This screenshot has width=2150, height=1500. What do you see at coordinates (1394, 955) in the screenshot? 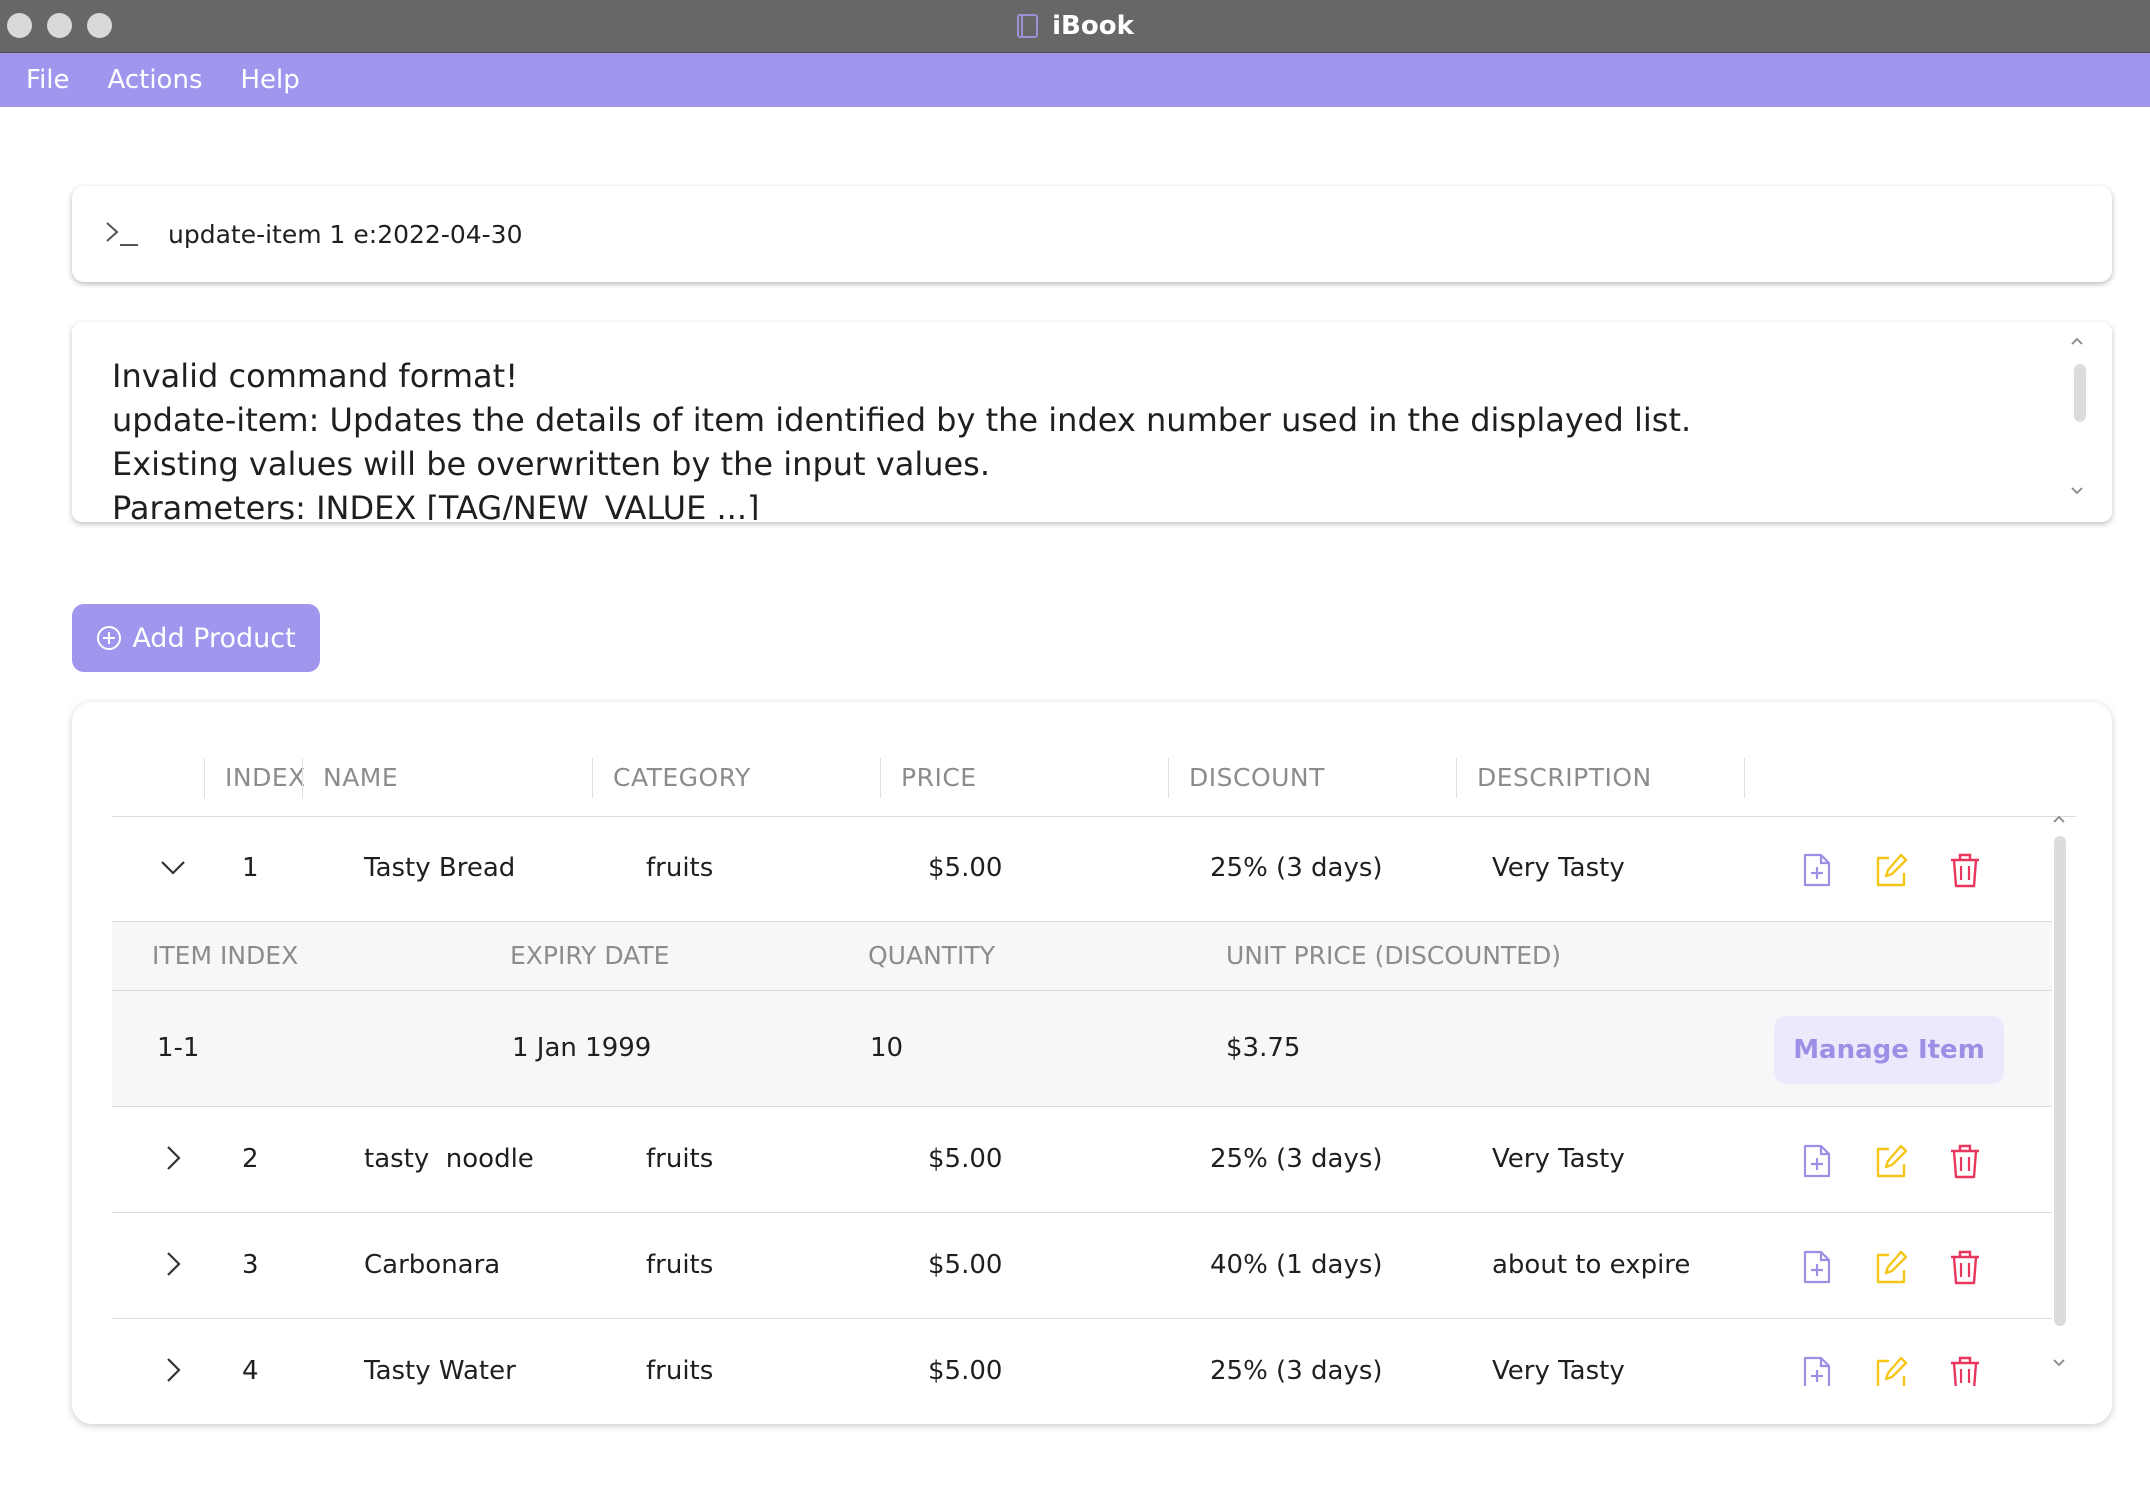
I see `sub-column-unit-price: UNIT PRICE (DISCOUNTED)` at bounding box center [1394, 955].